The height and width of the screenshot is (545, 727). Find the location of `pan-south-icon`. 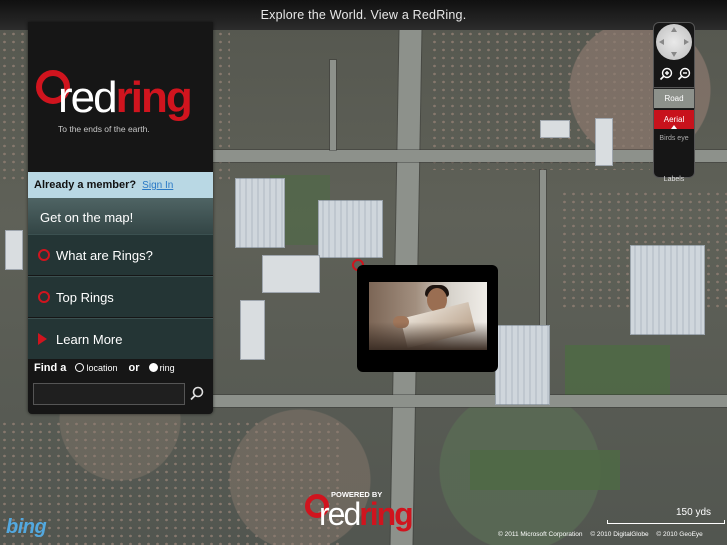

pan-south-icon is located at coordinates (674, 54).